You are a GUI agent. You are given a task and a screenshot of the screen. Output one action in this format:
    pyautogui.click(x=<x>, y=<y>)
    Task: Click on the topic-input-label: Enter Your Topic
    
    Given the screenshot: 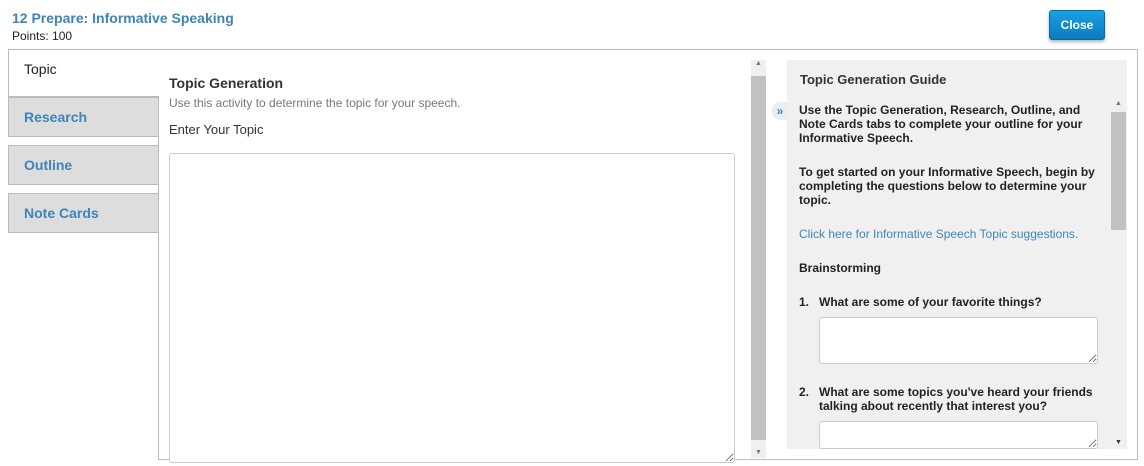 What is the action you would take?
    pyautogui.click(x=216, y=129)
    